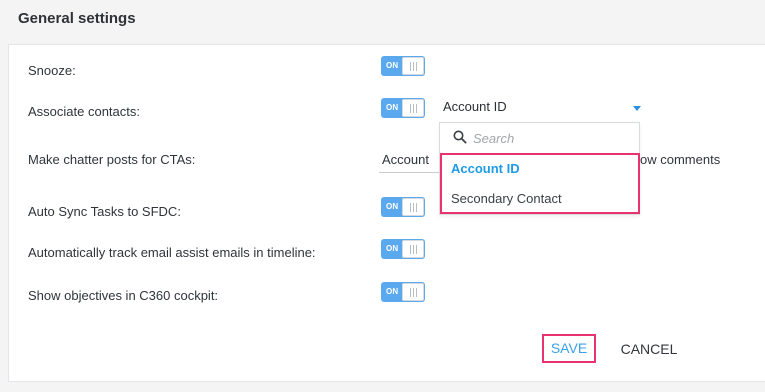  What do you see at coordinates (84, 111) in the screenshot?
I see `associate-contacts-label: Associate contacts:` at bounding box center [84, 111].